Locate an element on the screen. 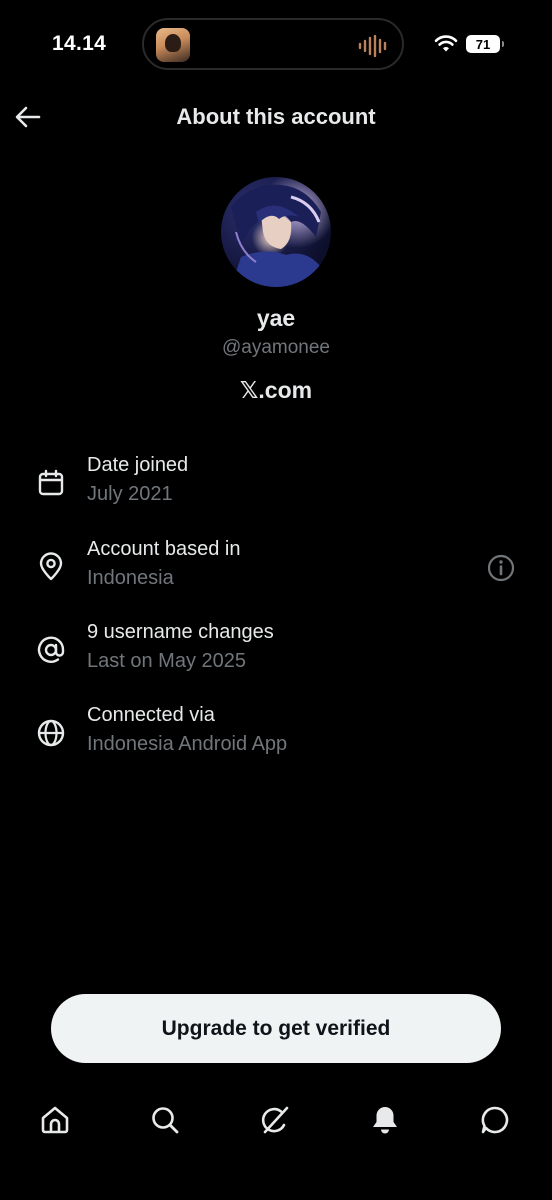 The image size is (552, 1200). battery-icon: 71 is located at coordinates (485, 44).